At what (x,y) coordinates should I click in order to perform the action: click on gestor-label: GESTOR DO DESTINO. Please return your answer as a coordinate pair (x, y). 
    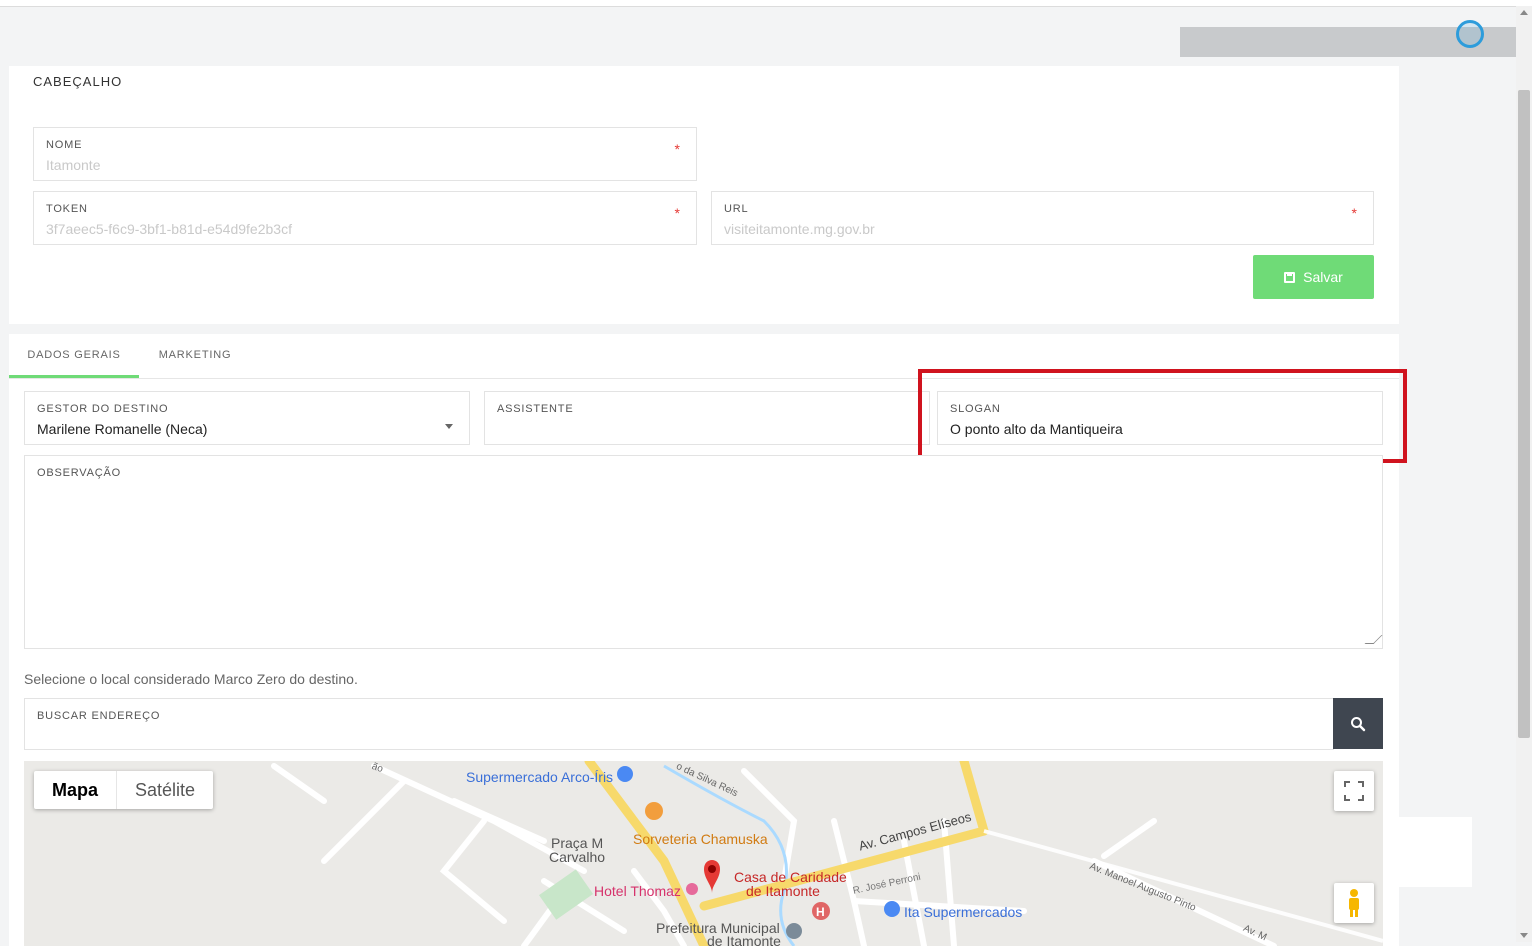
    Looking at the image, I should click on (103, 409).